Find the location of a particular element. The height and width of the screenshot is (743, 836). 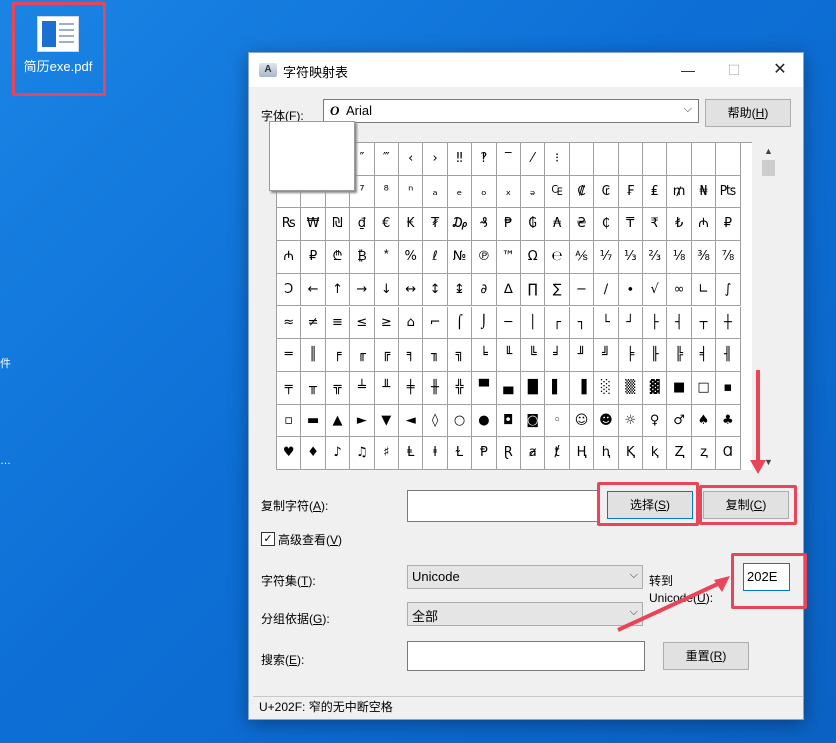

char-cell: Ɽ is located at coordinates (508, 453).